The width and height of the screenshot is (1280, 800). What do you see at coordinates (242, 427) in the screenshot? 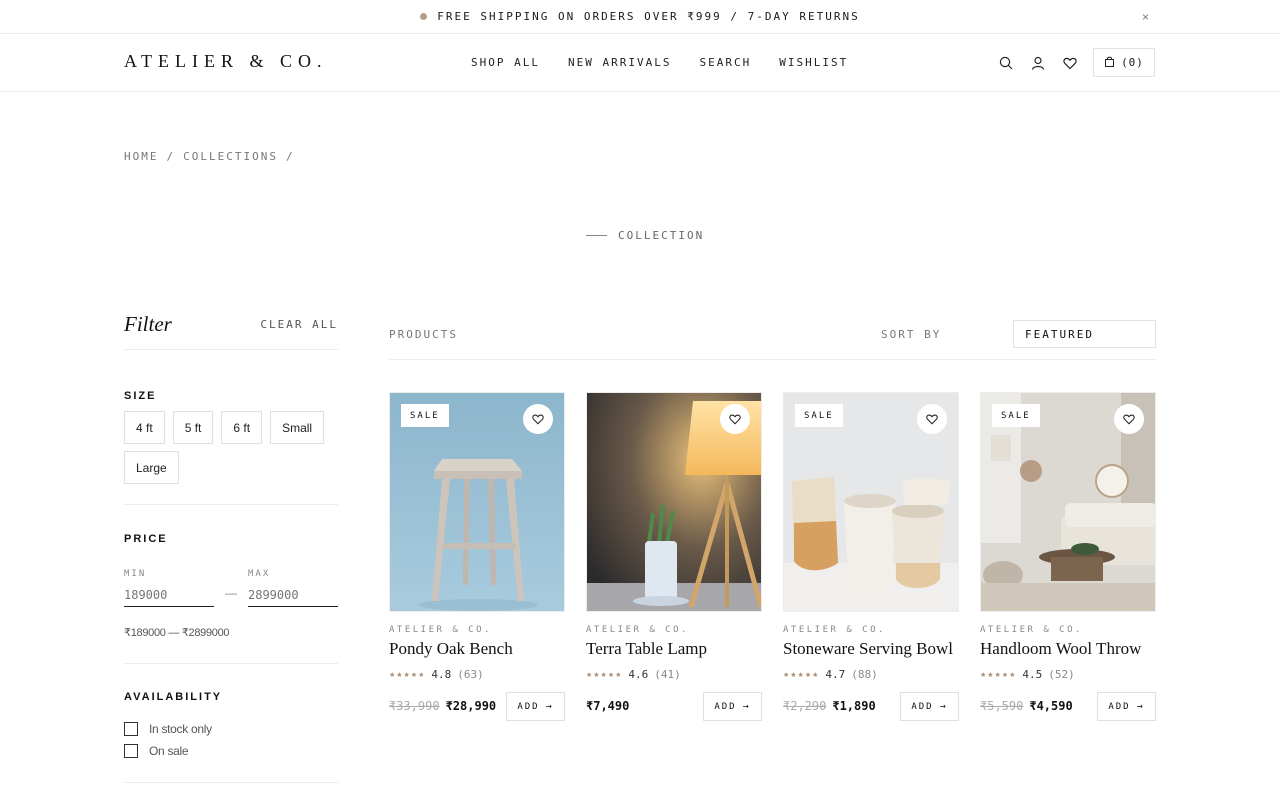
I see `size-option-6ft: 6 ft` at bounding box center [242, 427].